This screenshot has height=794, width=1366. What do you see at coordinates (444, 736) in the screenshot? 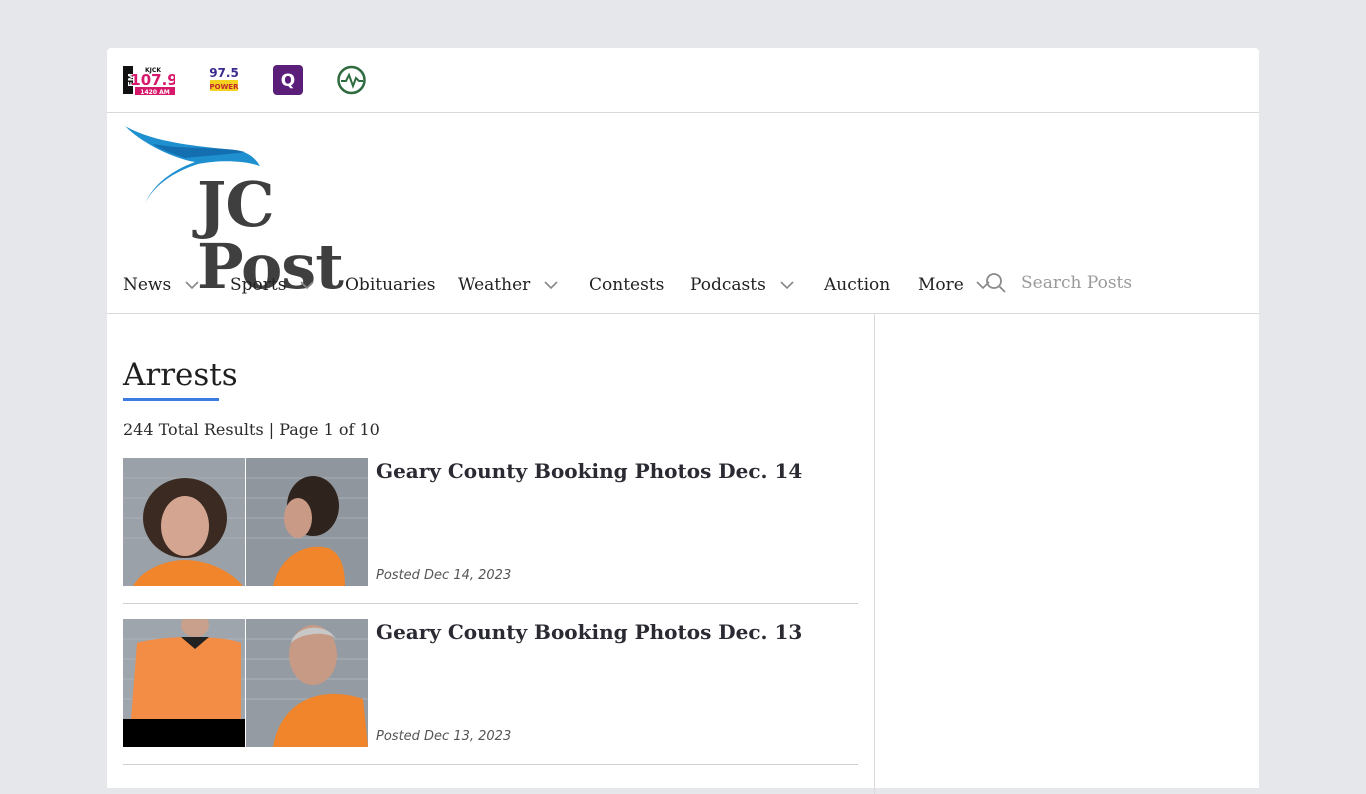
I see `post-date: Posted Dec 13, 2023` at bounding box center [444, 736].